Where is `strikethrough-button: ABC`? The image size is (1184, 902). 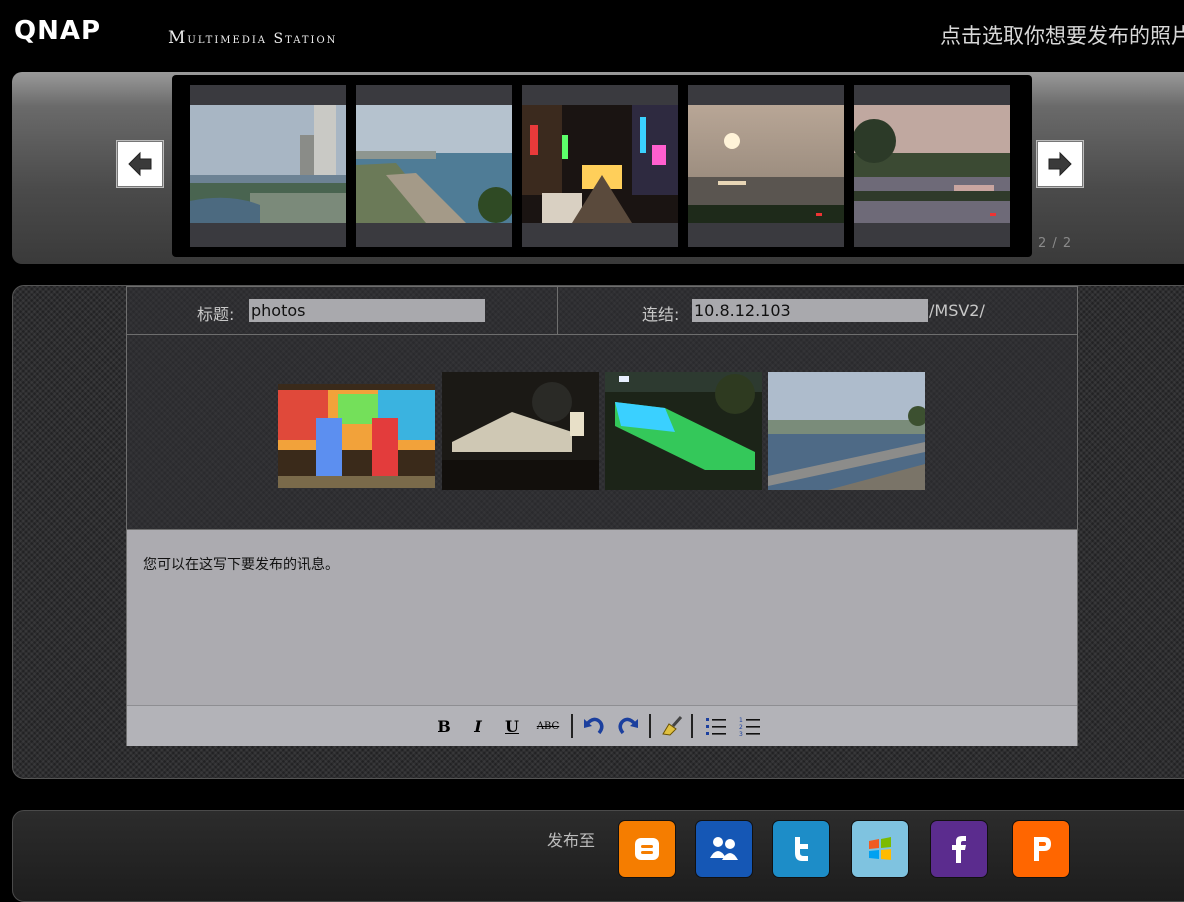 strikethrough-button: ABC is located at coordinates (548, 726).